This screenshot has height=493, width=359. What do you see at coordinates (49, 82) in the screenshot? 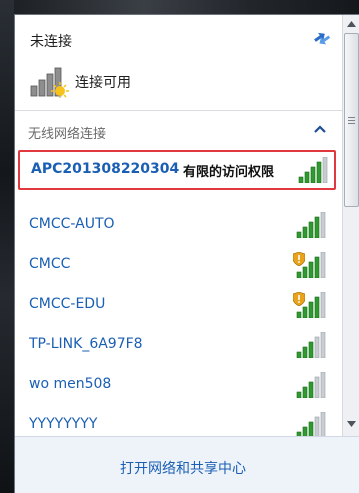
I see `connections-available-icon` at bounding box center [49, 82].